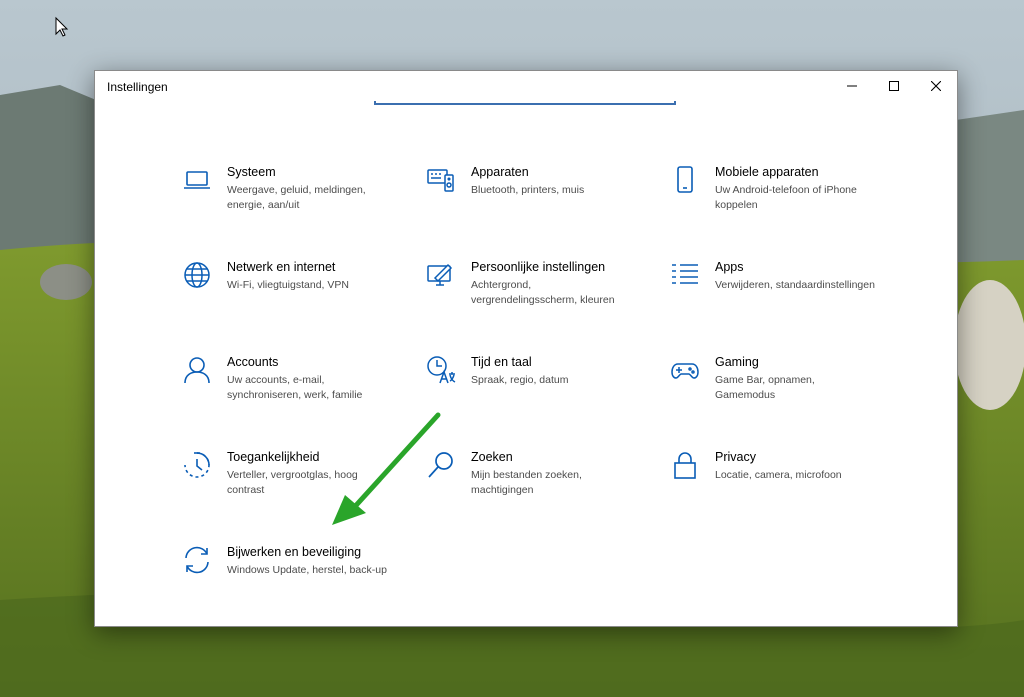 The image size is (1024, 697). Describe the element at coordinates (441, 465) in the screenshot. I see `search-icon` at that location.